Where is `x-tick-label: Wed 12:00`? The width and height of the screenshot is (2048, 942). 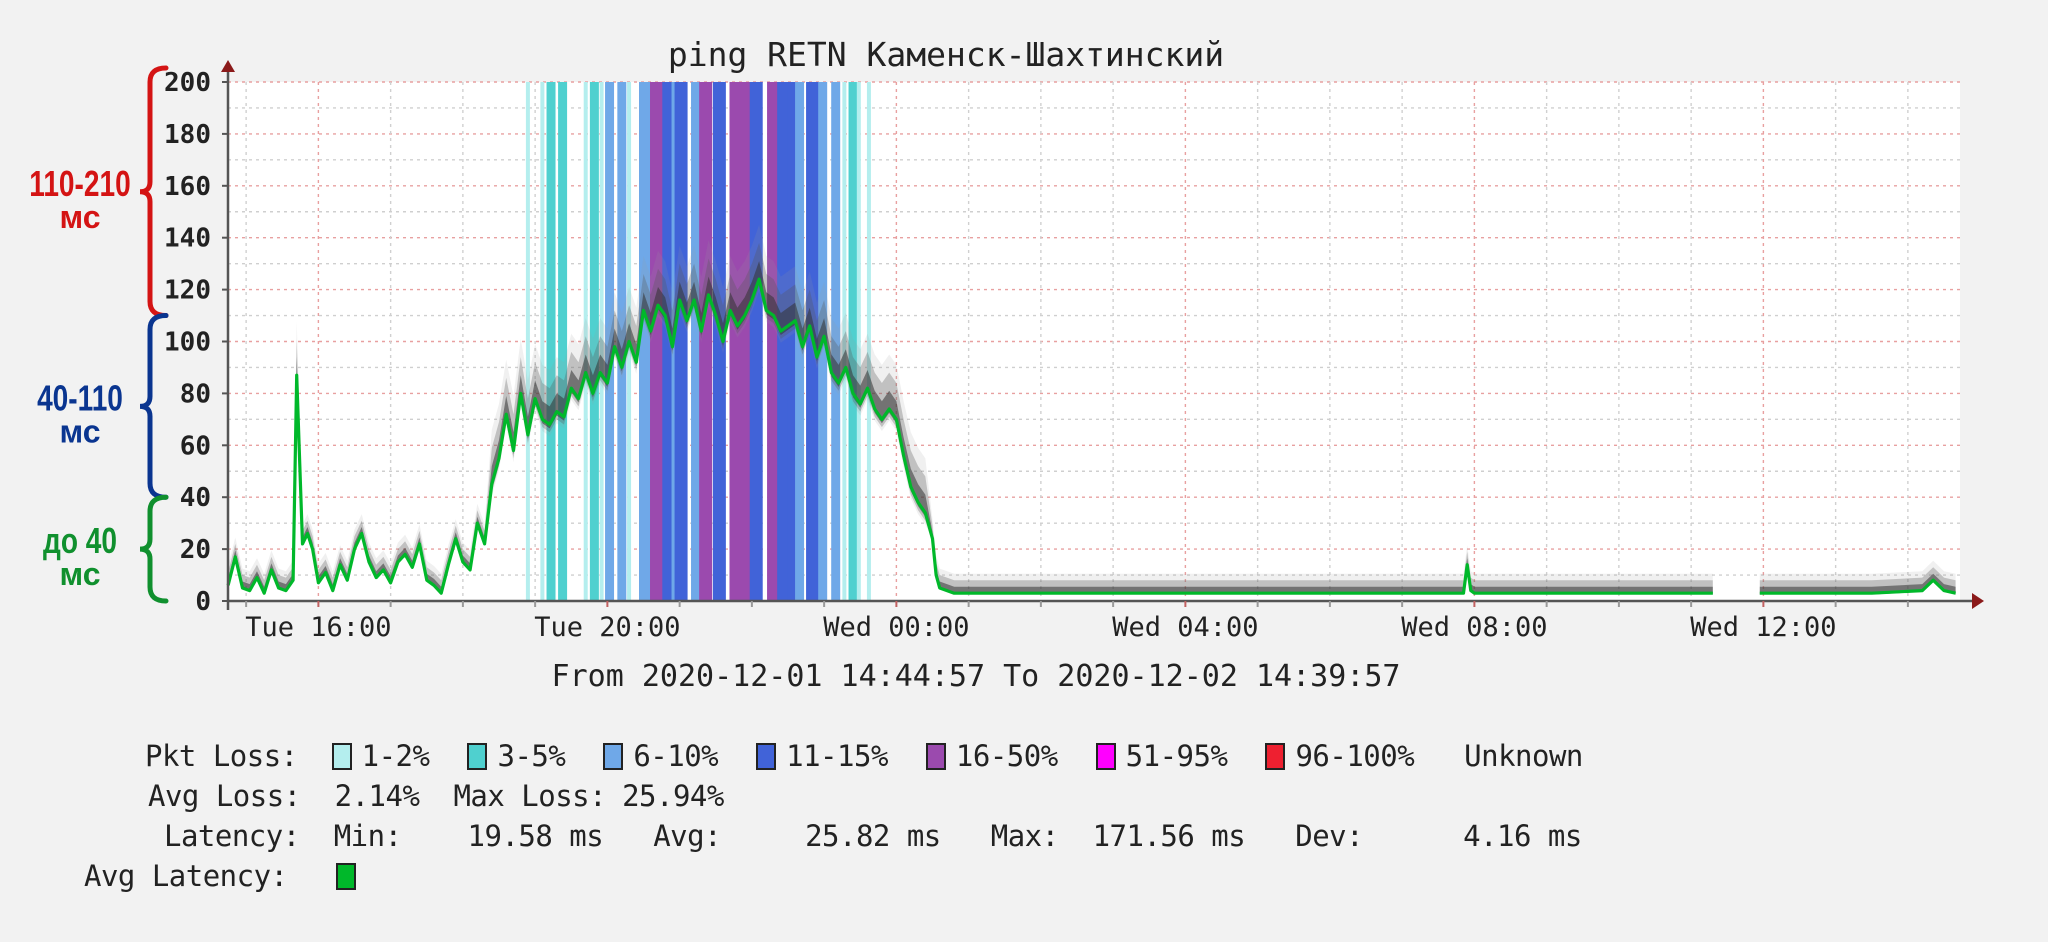 x-tick-label: Wed 12:00 is located at coordinates (1763, 627).